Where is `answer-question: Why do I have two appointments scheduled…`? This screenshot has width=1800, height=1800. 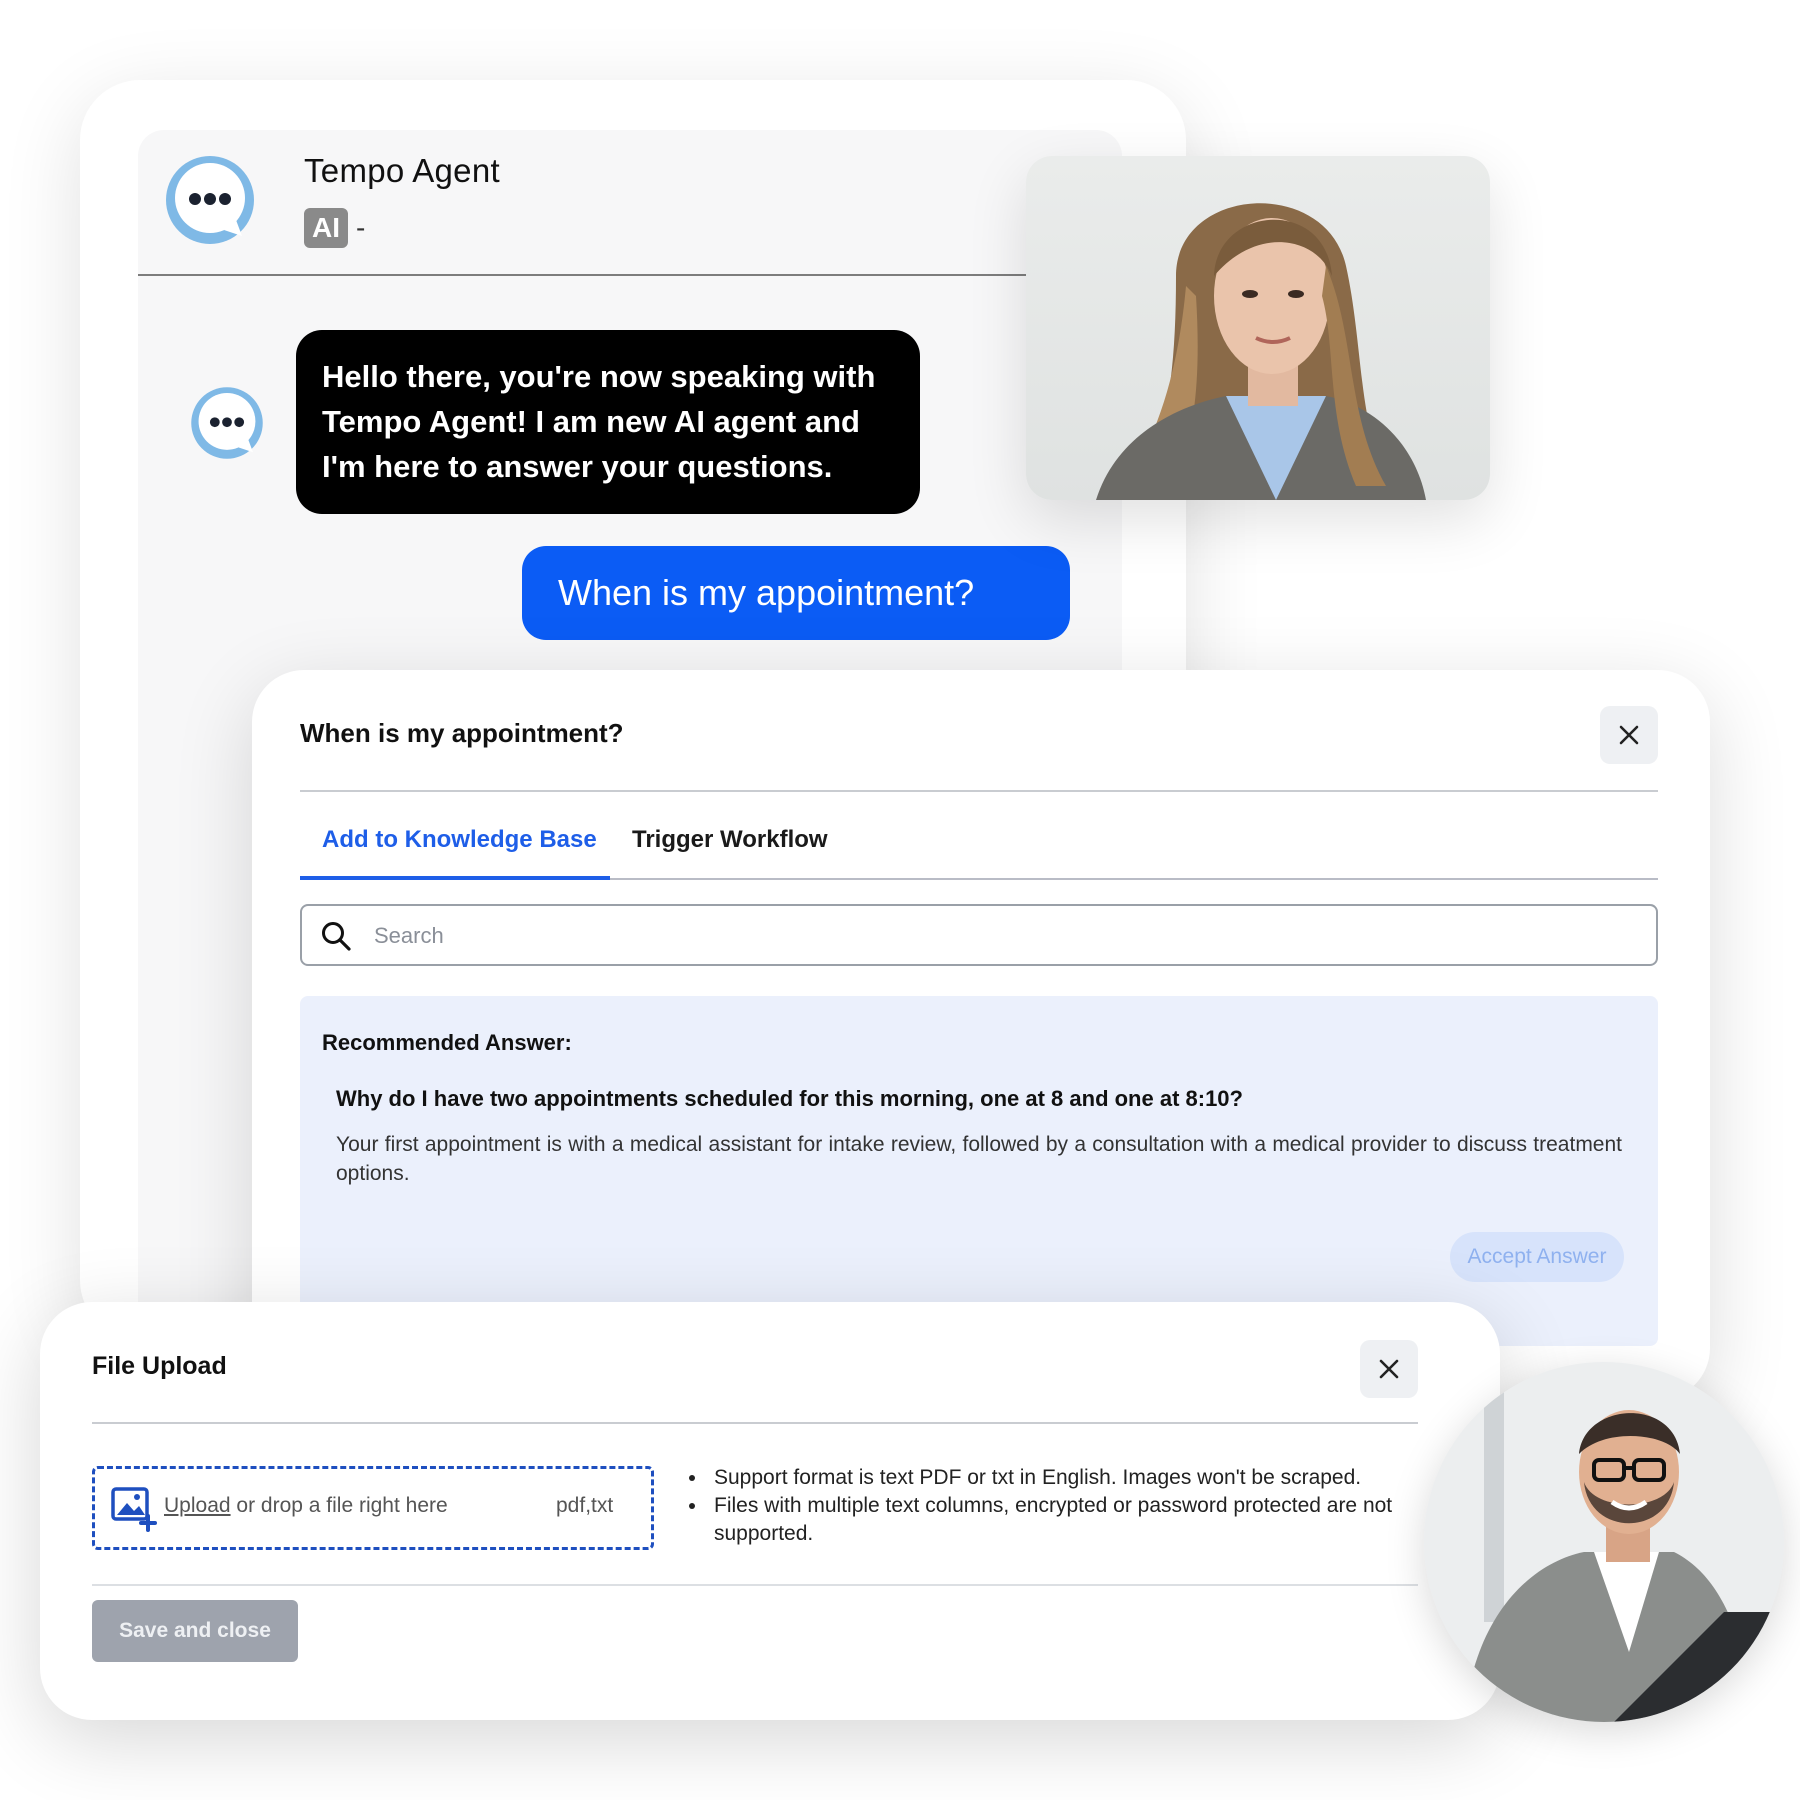 answer-question: Why do I have two appointments scheduled… is located at coordinates (789, 1098).